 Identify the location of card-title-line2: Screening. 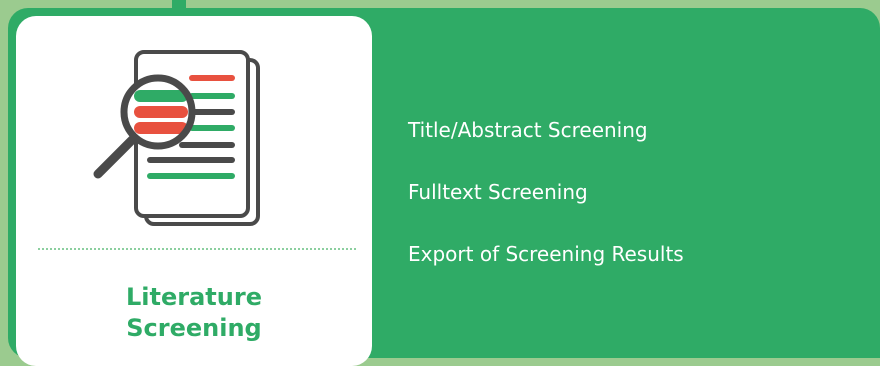
(194, 328).